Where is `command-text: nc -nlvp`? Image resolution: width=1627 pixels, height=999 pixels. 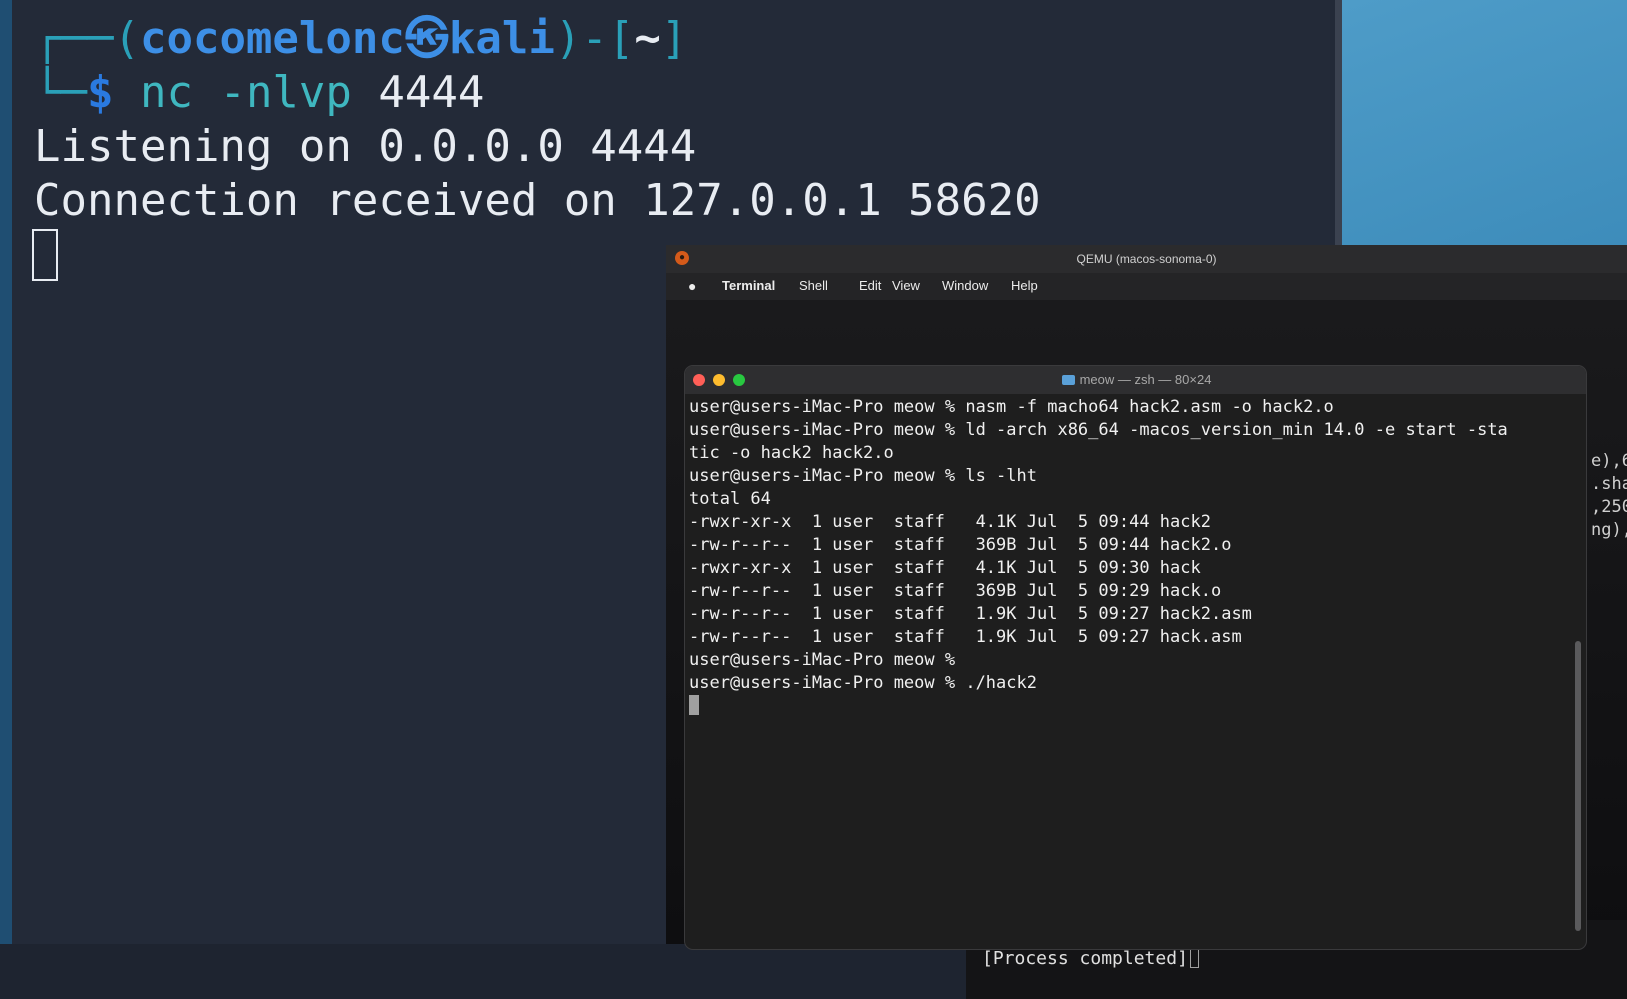
command-text: nc -nlvp is located at coordinates (245, 92).